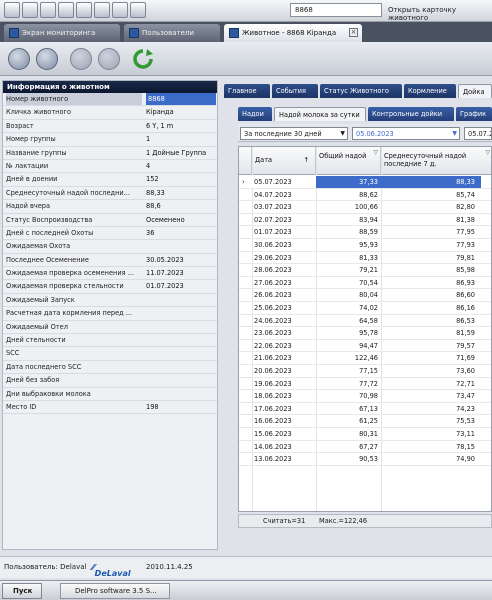 This screenshot has height=600, width=492. Describe the element at coordinates (172, 33) in the screenshot. I see `tab-users: Пользователи` at that location.